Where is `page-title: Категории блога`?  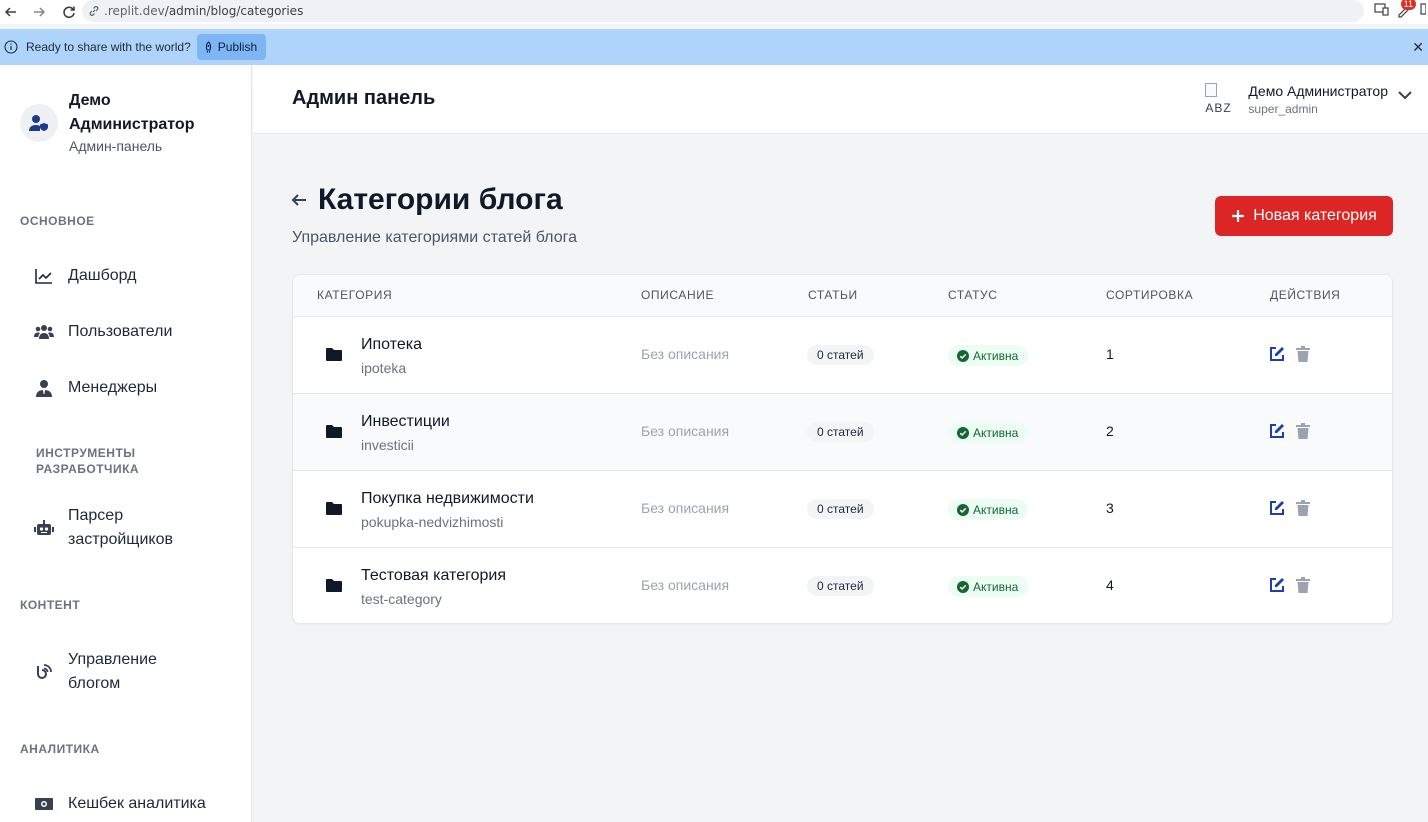 page-title: Категории блога is located at coordinates (440, 199).